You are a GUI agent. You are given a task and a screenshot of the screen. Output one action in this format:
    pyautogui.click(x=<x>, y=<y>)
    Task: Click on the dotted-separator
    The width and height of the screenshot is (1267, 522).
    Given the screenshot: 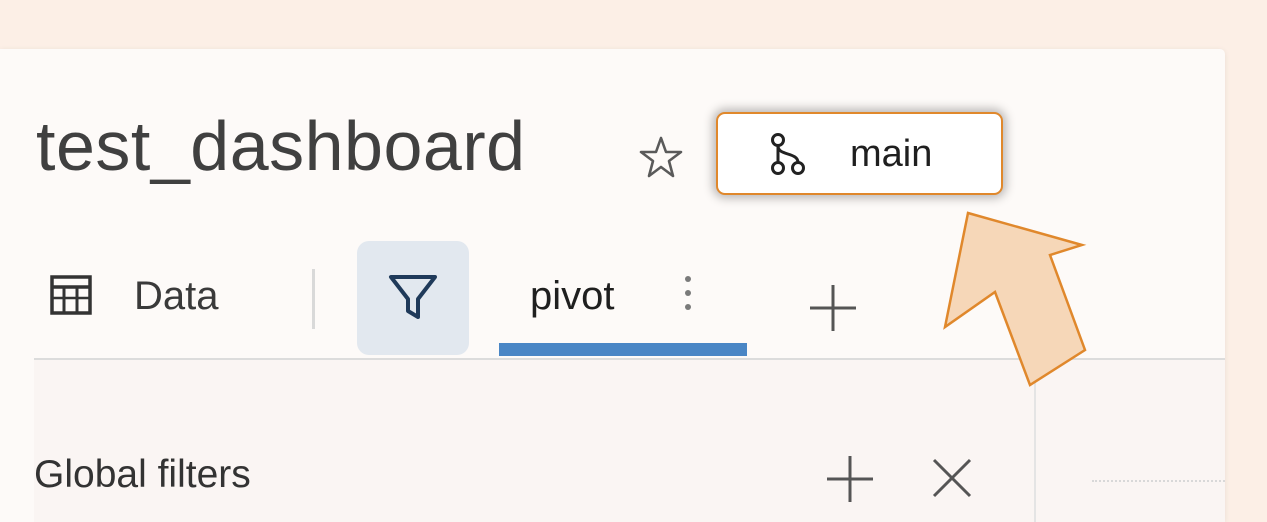 What is the action you would take?
    pyautogui.click(x=1158, y=481)
    